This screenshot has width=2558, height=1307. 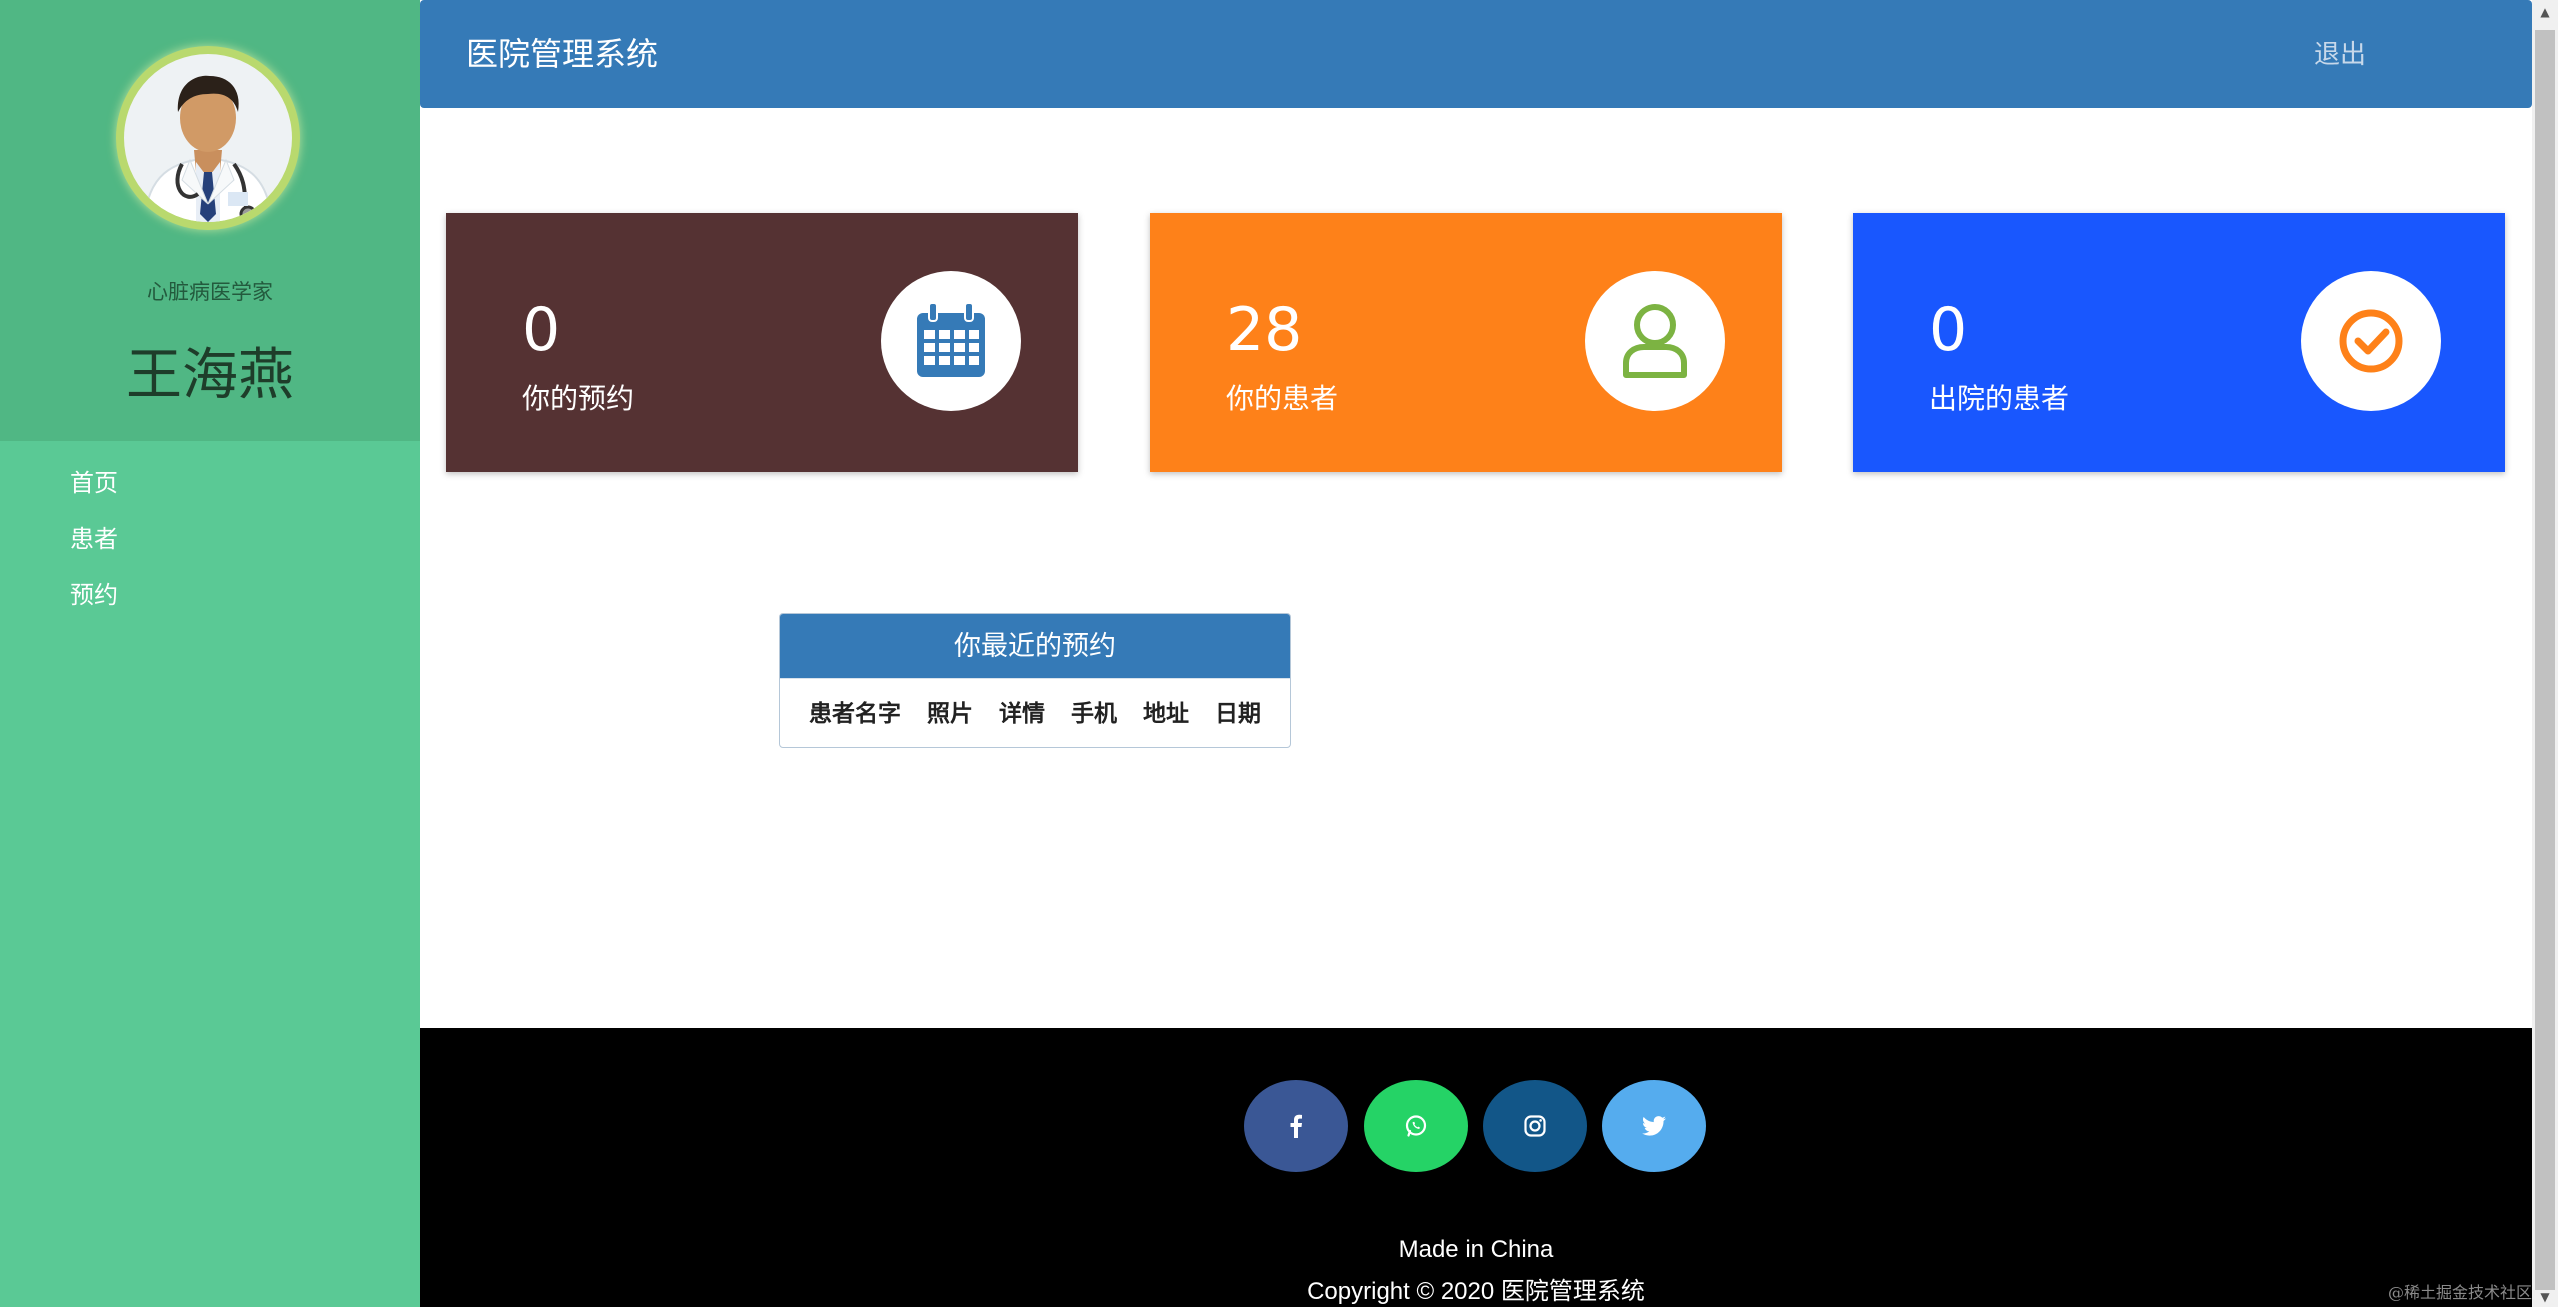 I want to click on doctor-avatar, so click(x=208, y=138).